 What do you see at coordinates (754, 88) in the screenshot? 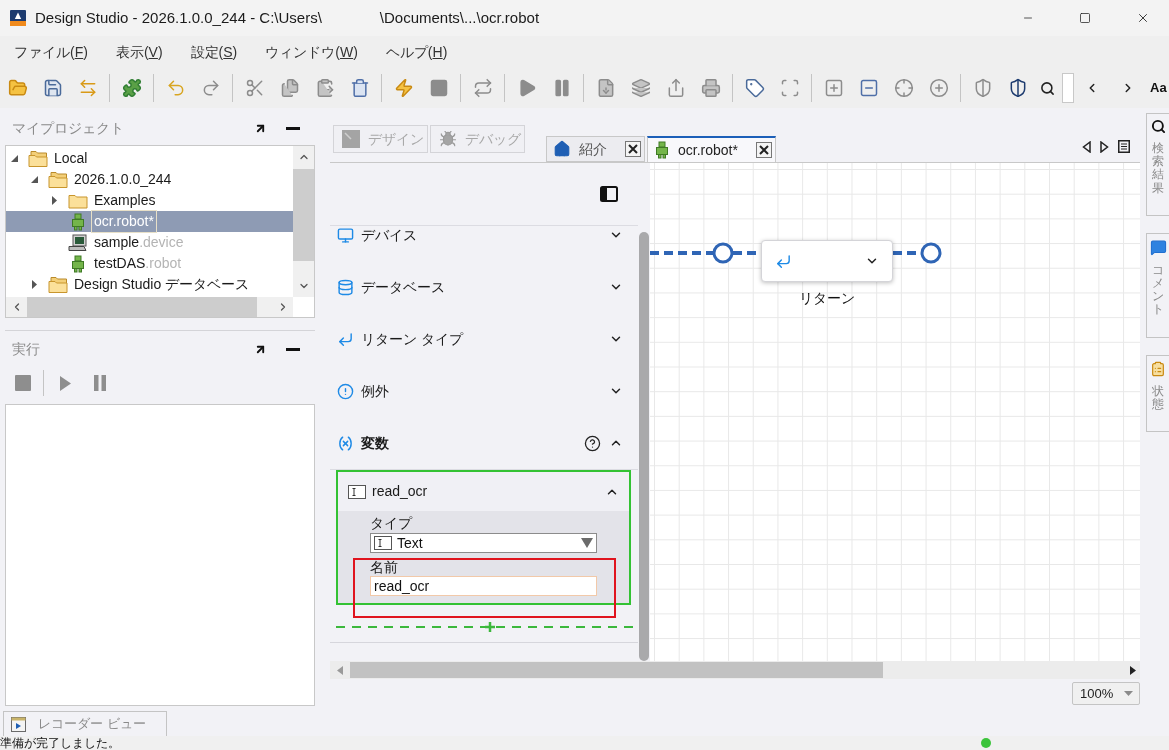
I see `tag-icon` at bounding box center [754, 88].